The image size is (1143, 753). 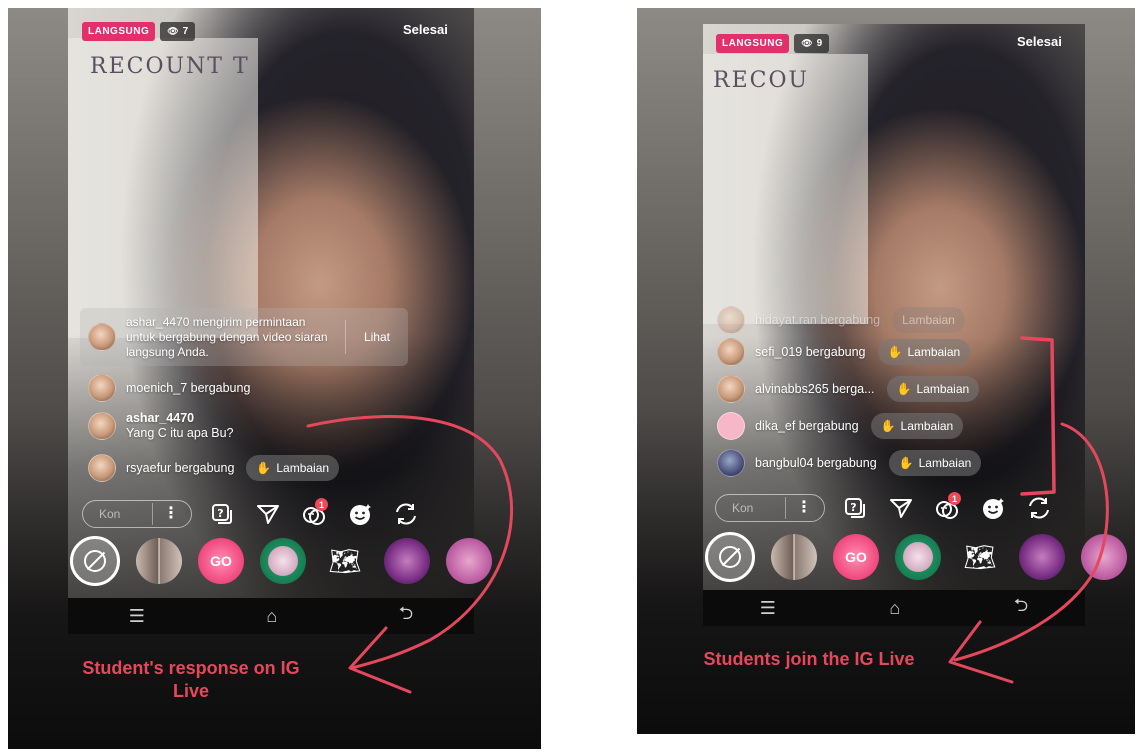 I want to click on comment-text: ashar_4470 Yang C itu apa Bu?, so click(x=179, y=426).